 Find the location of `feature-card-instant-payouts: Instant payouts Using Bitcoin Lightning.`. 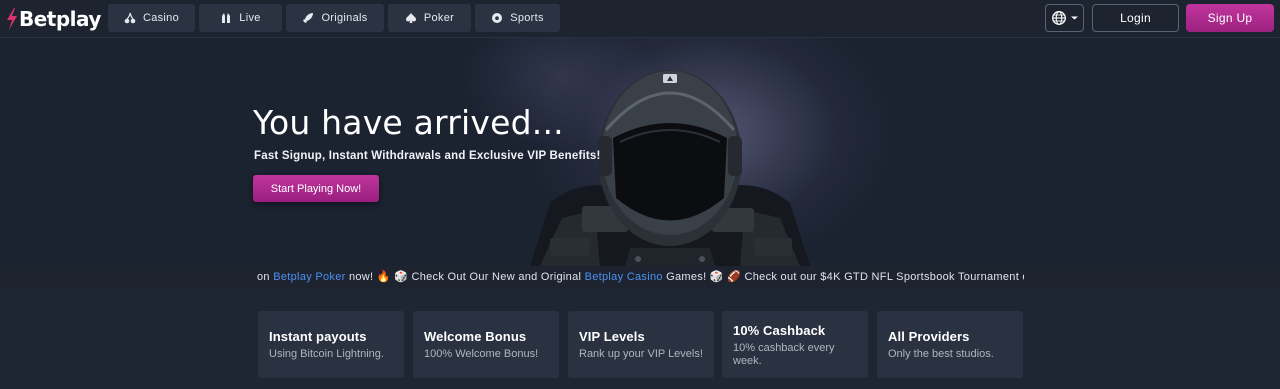

feature-card-instant-payouts: Instant payouts Using Bitcoin Lightning. is located at coordinates (331, 344).